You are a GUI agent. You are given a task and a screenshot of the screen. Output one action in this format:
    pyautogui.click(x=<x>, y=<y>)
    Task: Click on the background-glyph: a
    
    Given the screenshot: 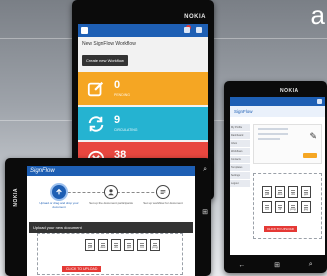 What is the action you would take?
    pyautogui.click(x=317, y=15)
    